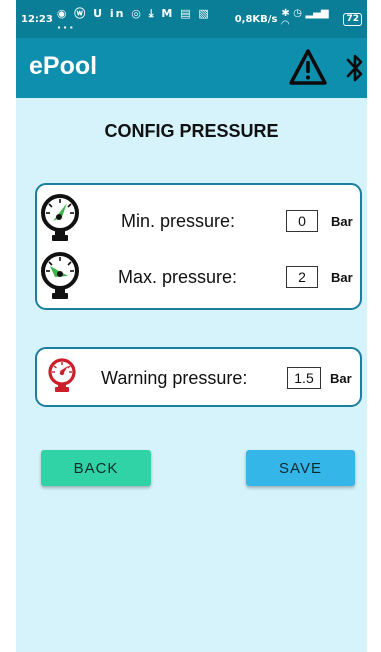  I want to click on min-pressure-input: 0, so click(302, 221).